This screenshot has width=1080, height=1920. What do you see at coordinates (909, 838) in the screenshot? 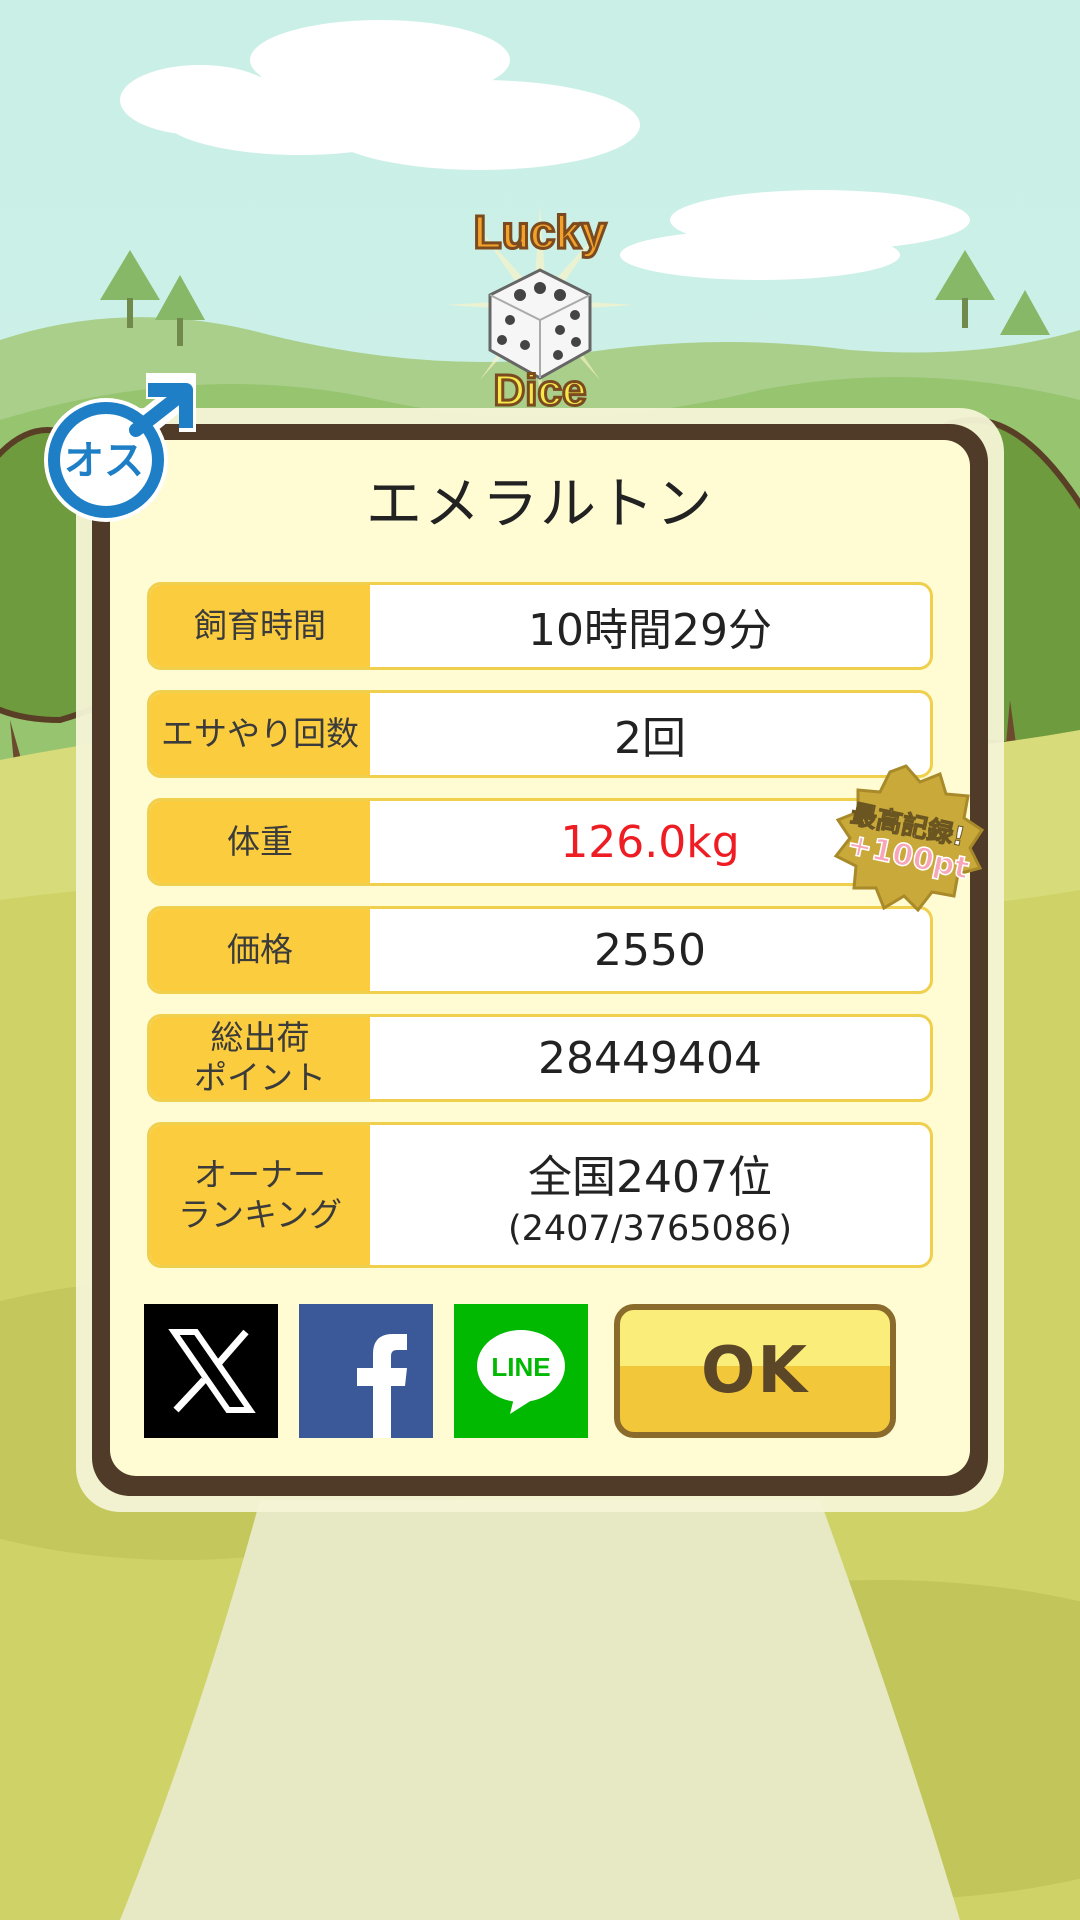
I see `record-badge: 最高記録! +100pt` at bounding box center [909, 838].